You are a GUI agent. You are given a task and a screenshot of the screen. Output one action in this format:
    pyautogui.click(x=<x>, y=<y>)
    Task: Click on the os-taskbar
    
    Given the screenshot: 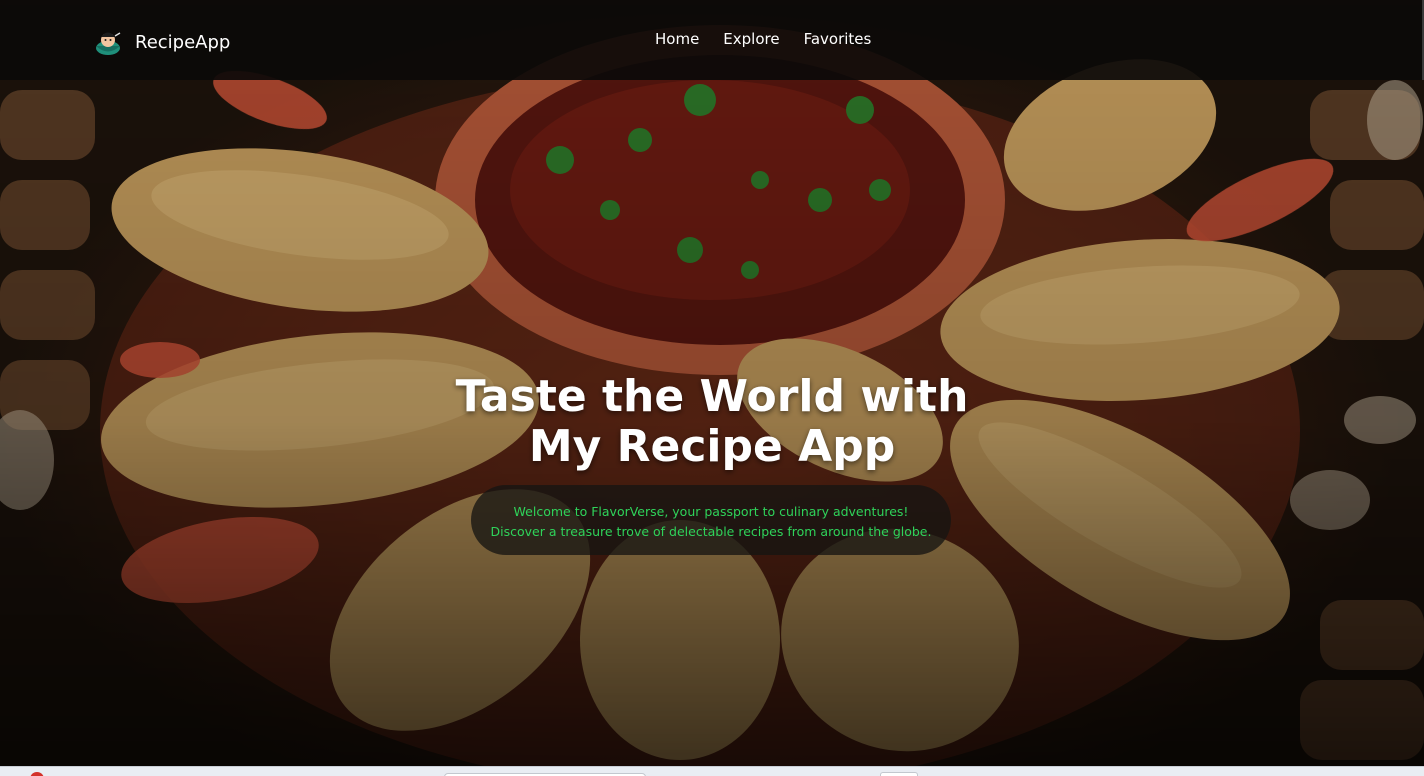 What is the action you would take?
    pyautogui.click(x=712, y=771)
    